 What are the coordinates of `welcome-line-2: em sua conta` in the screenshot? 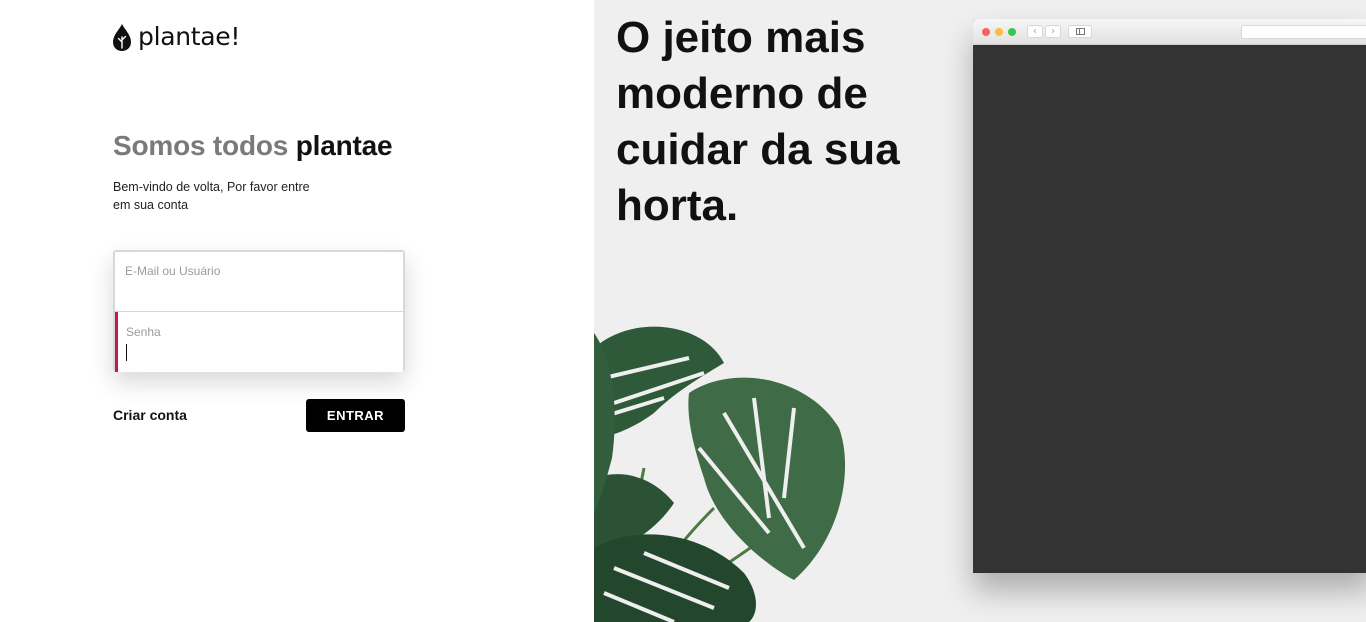 It's located at (151, 205).